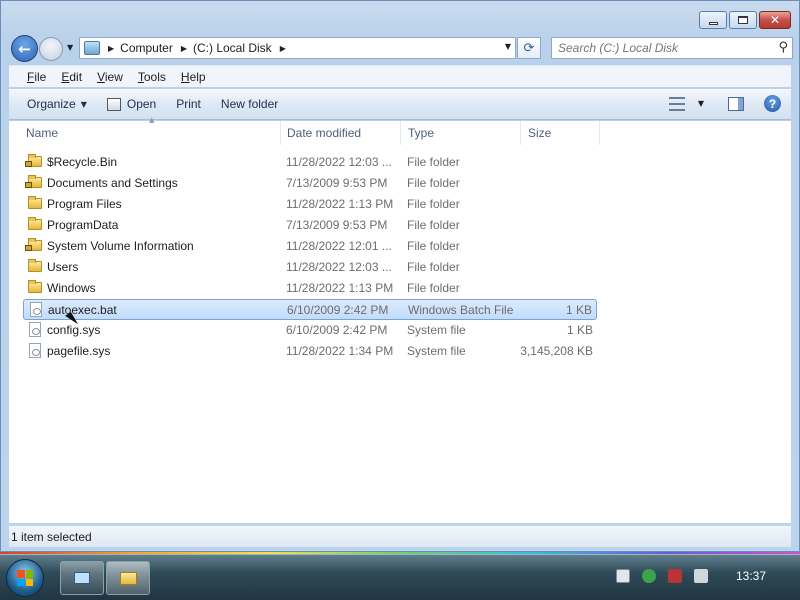  What do you see at coordinates (701, 103) in the screenshot?
I see `view-dropdown-icon: ▼` at bounding box center [701, 103].